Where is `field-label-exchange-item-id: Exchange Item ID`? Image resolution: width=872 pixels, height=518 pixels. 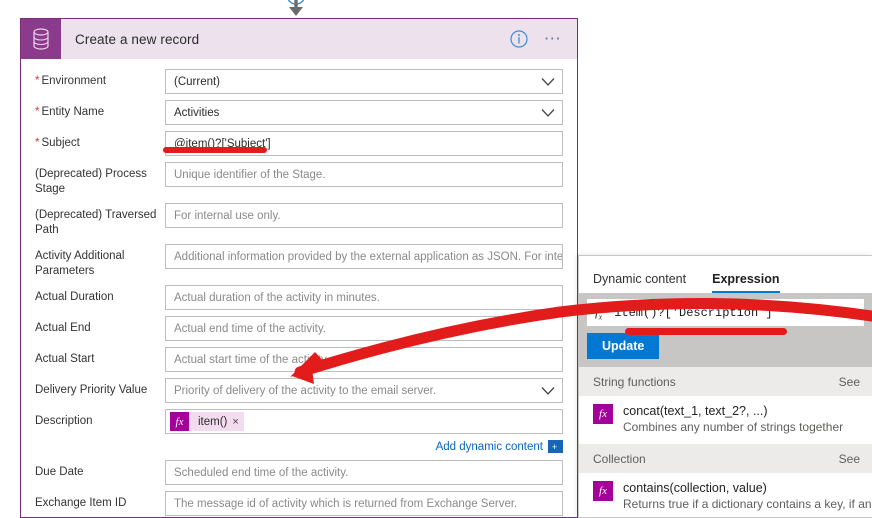 field-label-exchange-item-id: Exchange Item ID is located at coordinates (81, 503).